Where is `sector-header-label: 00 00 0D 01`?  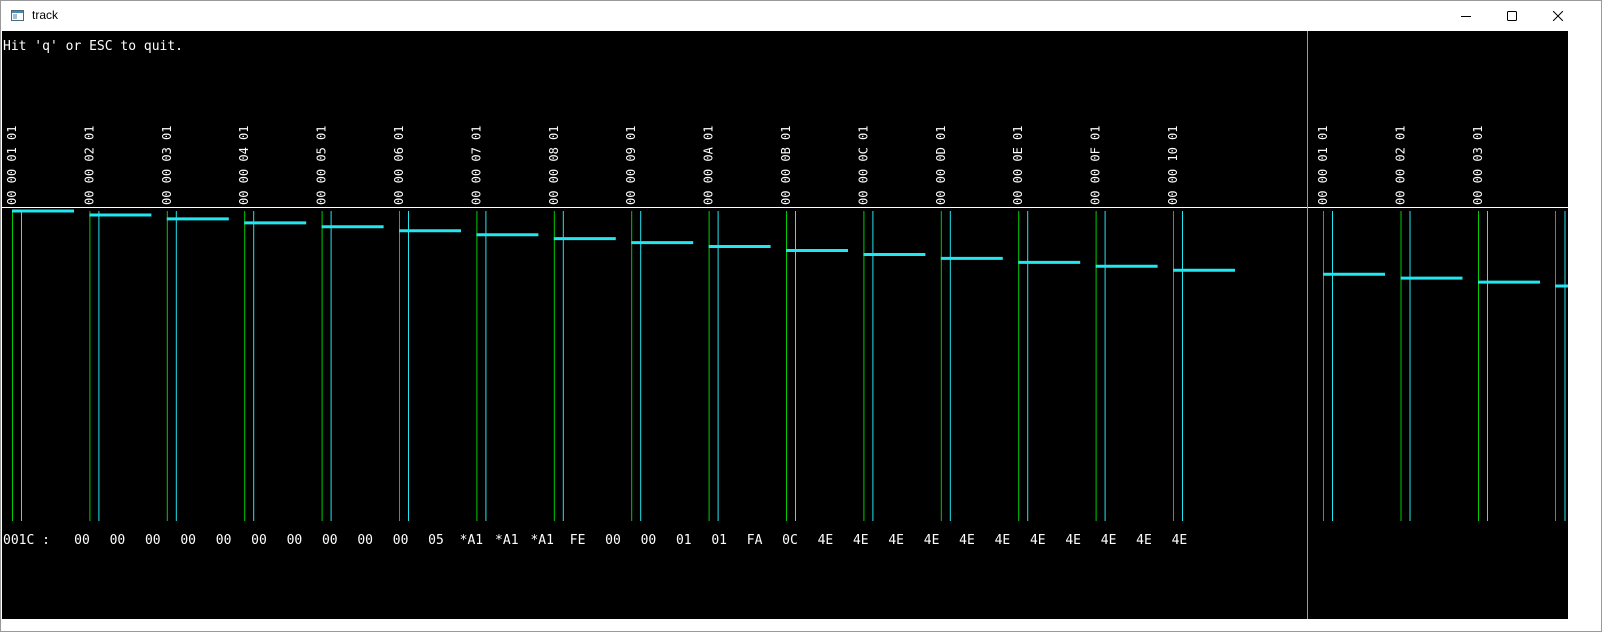 sector-header-label: 00 00 0D 01 is located at coordinates (941, 165).